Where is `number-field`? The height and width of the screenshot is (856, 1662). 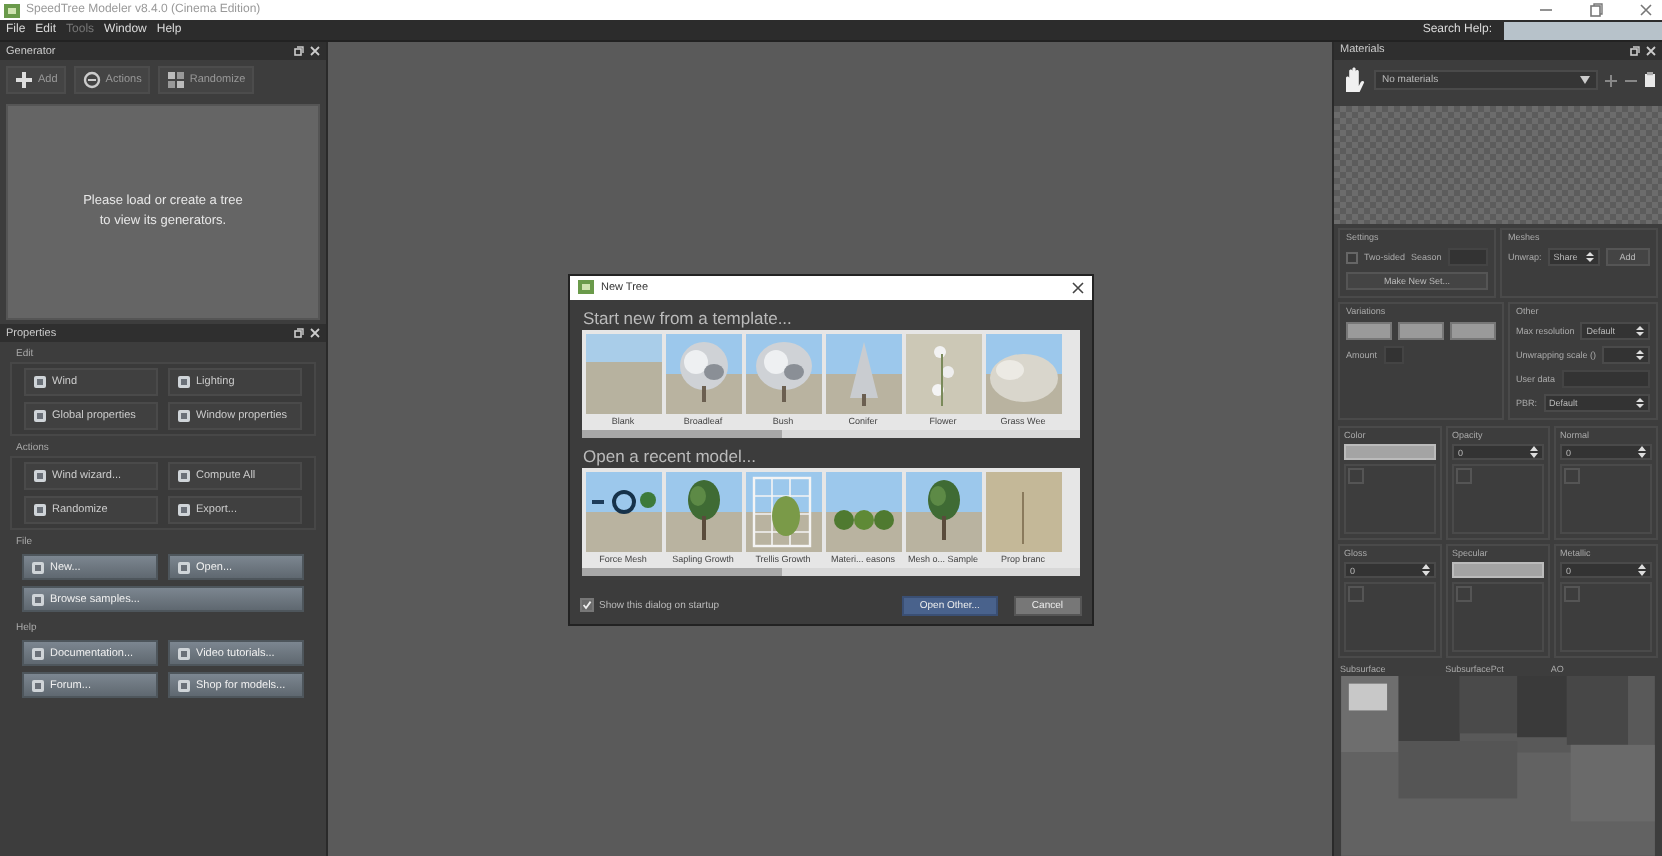 number-field is located at coordinates (1626, 355).